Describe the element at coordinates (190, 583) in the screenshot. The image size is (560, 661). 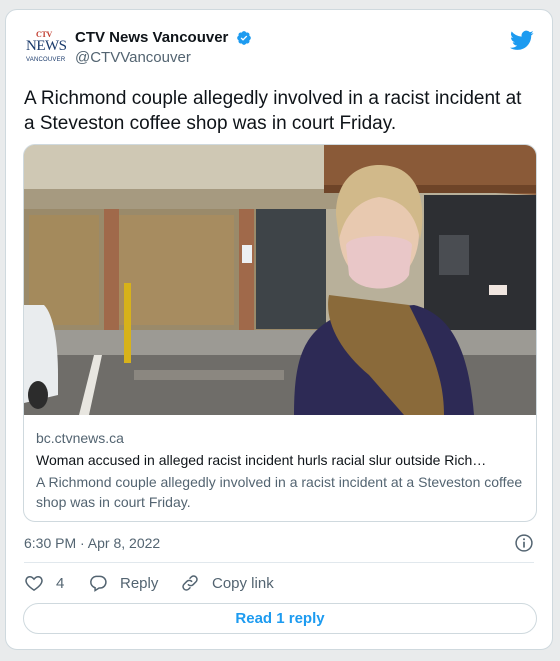
I see `link-icon` at that location.